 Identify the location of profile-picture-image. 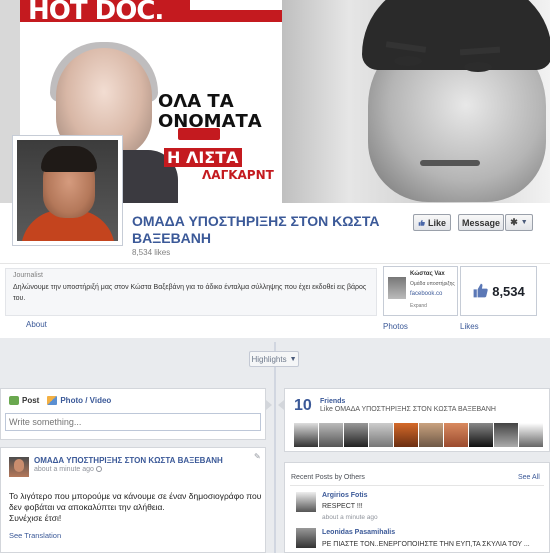
(67, 190).